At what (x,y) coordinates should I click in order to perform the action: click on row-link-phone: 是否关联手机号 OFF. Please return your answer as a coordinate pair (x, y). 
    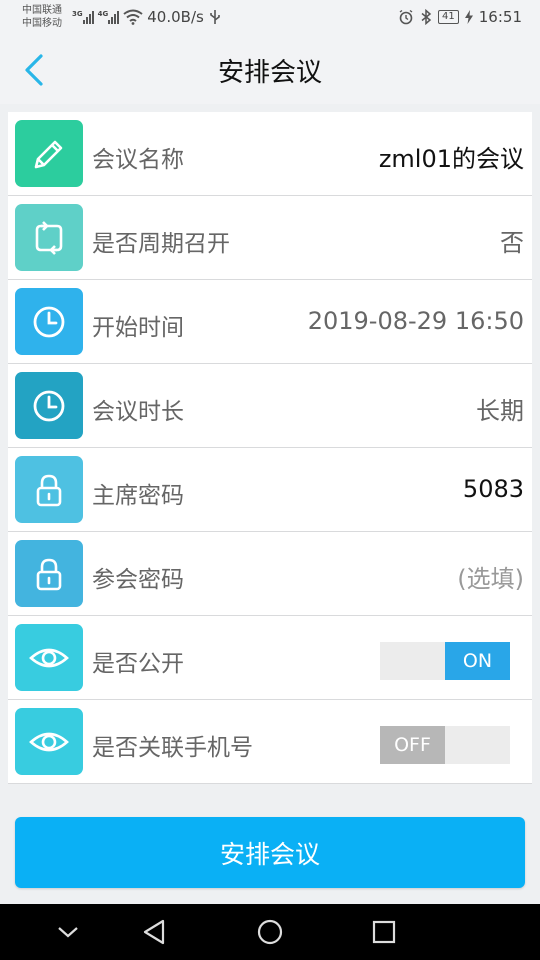
    Looking at the image, I should click on (270, 742).